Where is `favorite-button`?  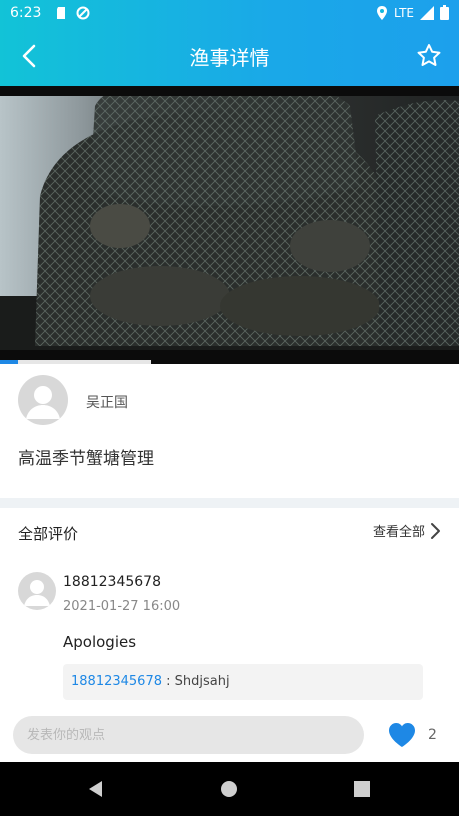
favorite-button is located at coordinates (429, 56).